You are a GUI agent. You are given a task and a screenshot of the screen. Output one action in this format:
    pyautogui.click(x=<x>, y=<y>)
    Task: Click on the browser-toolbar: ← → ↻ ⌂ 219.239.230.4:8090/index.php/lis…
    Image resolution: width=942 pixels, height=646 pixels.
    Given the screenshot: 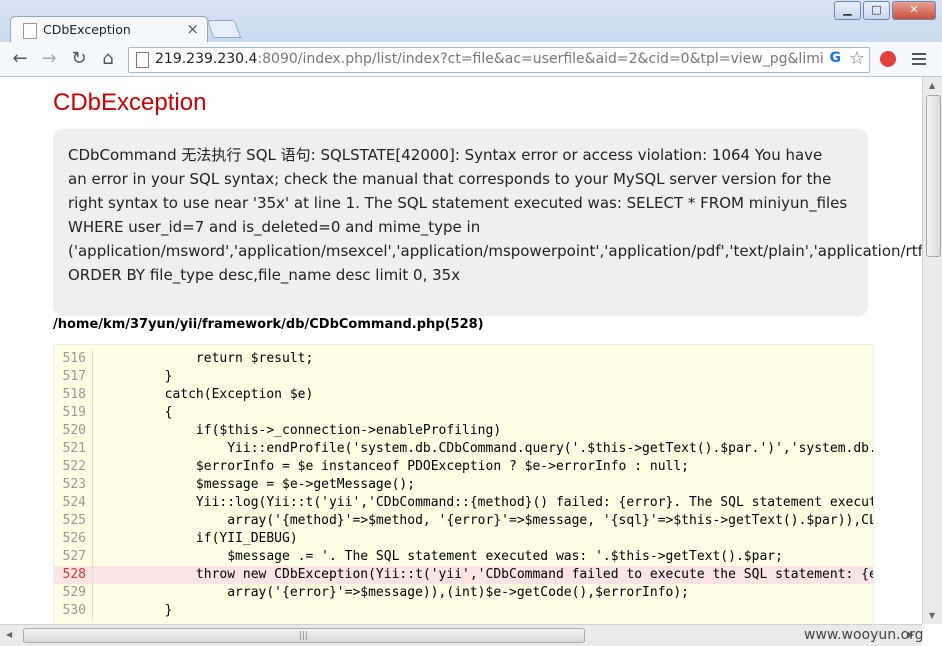 What is the action you would take?
    pyautogui.click(x=471, y=59)
    